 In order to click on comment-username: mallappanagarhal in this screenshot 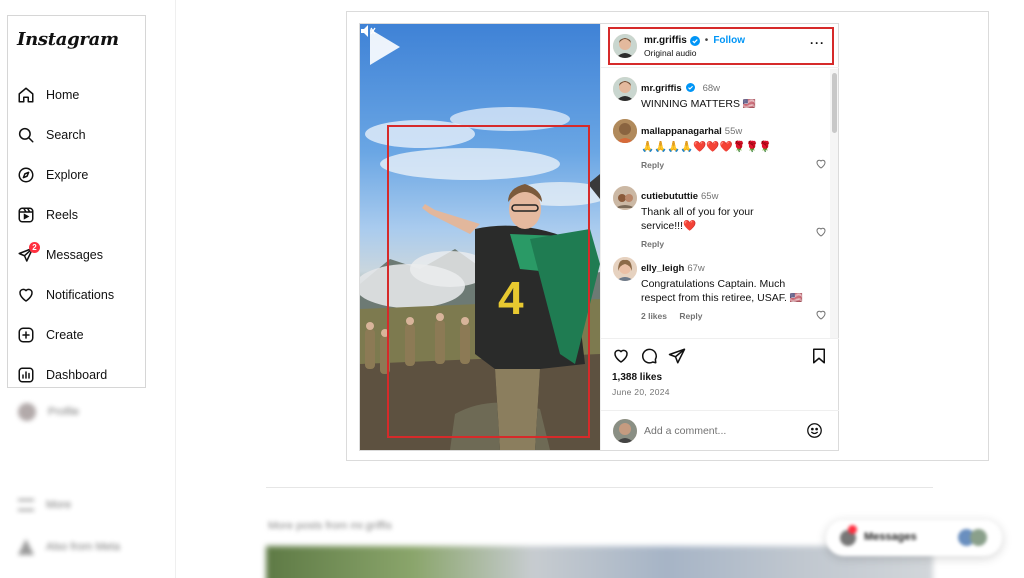, I will do `click(681, 131)`.